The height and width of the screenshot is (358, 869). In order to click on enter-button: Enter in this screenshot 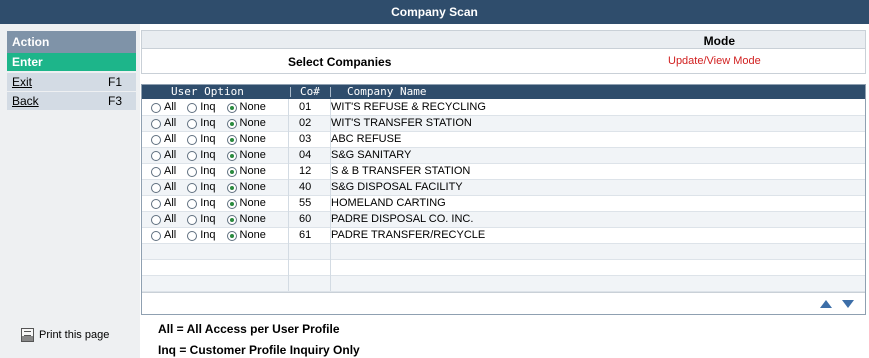, I will do `click(71, 62)`.